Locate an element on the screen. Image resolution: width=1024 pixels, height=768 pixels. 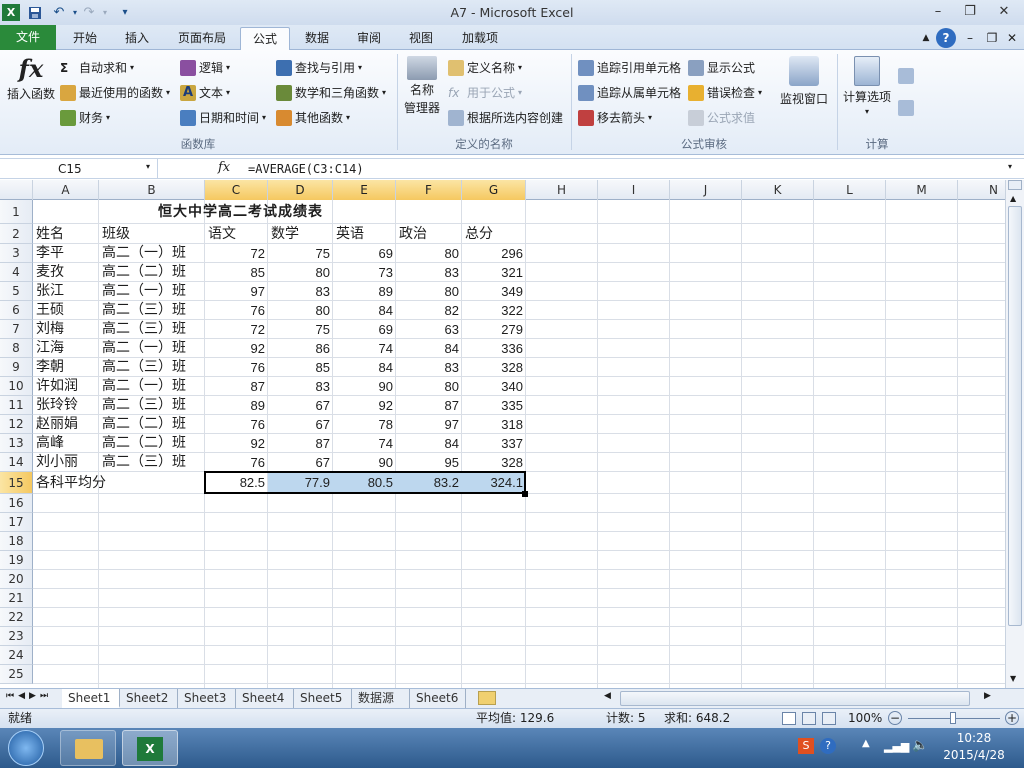
calculation-options-button: 计算选项 ▾ is located at coordinates (867, 86).